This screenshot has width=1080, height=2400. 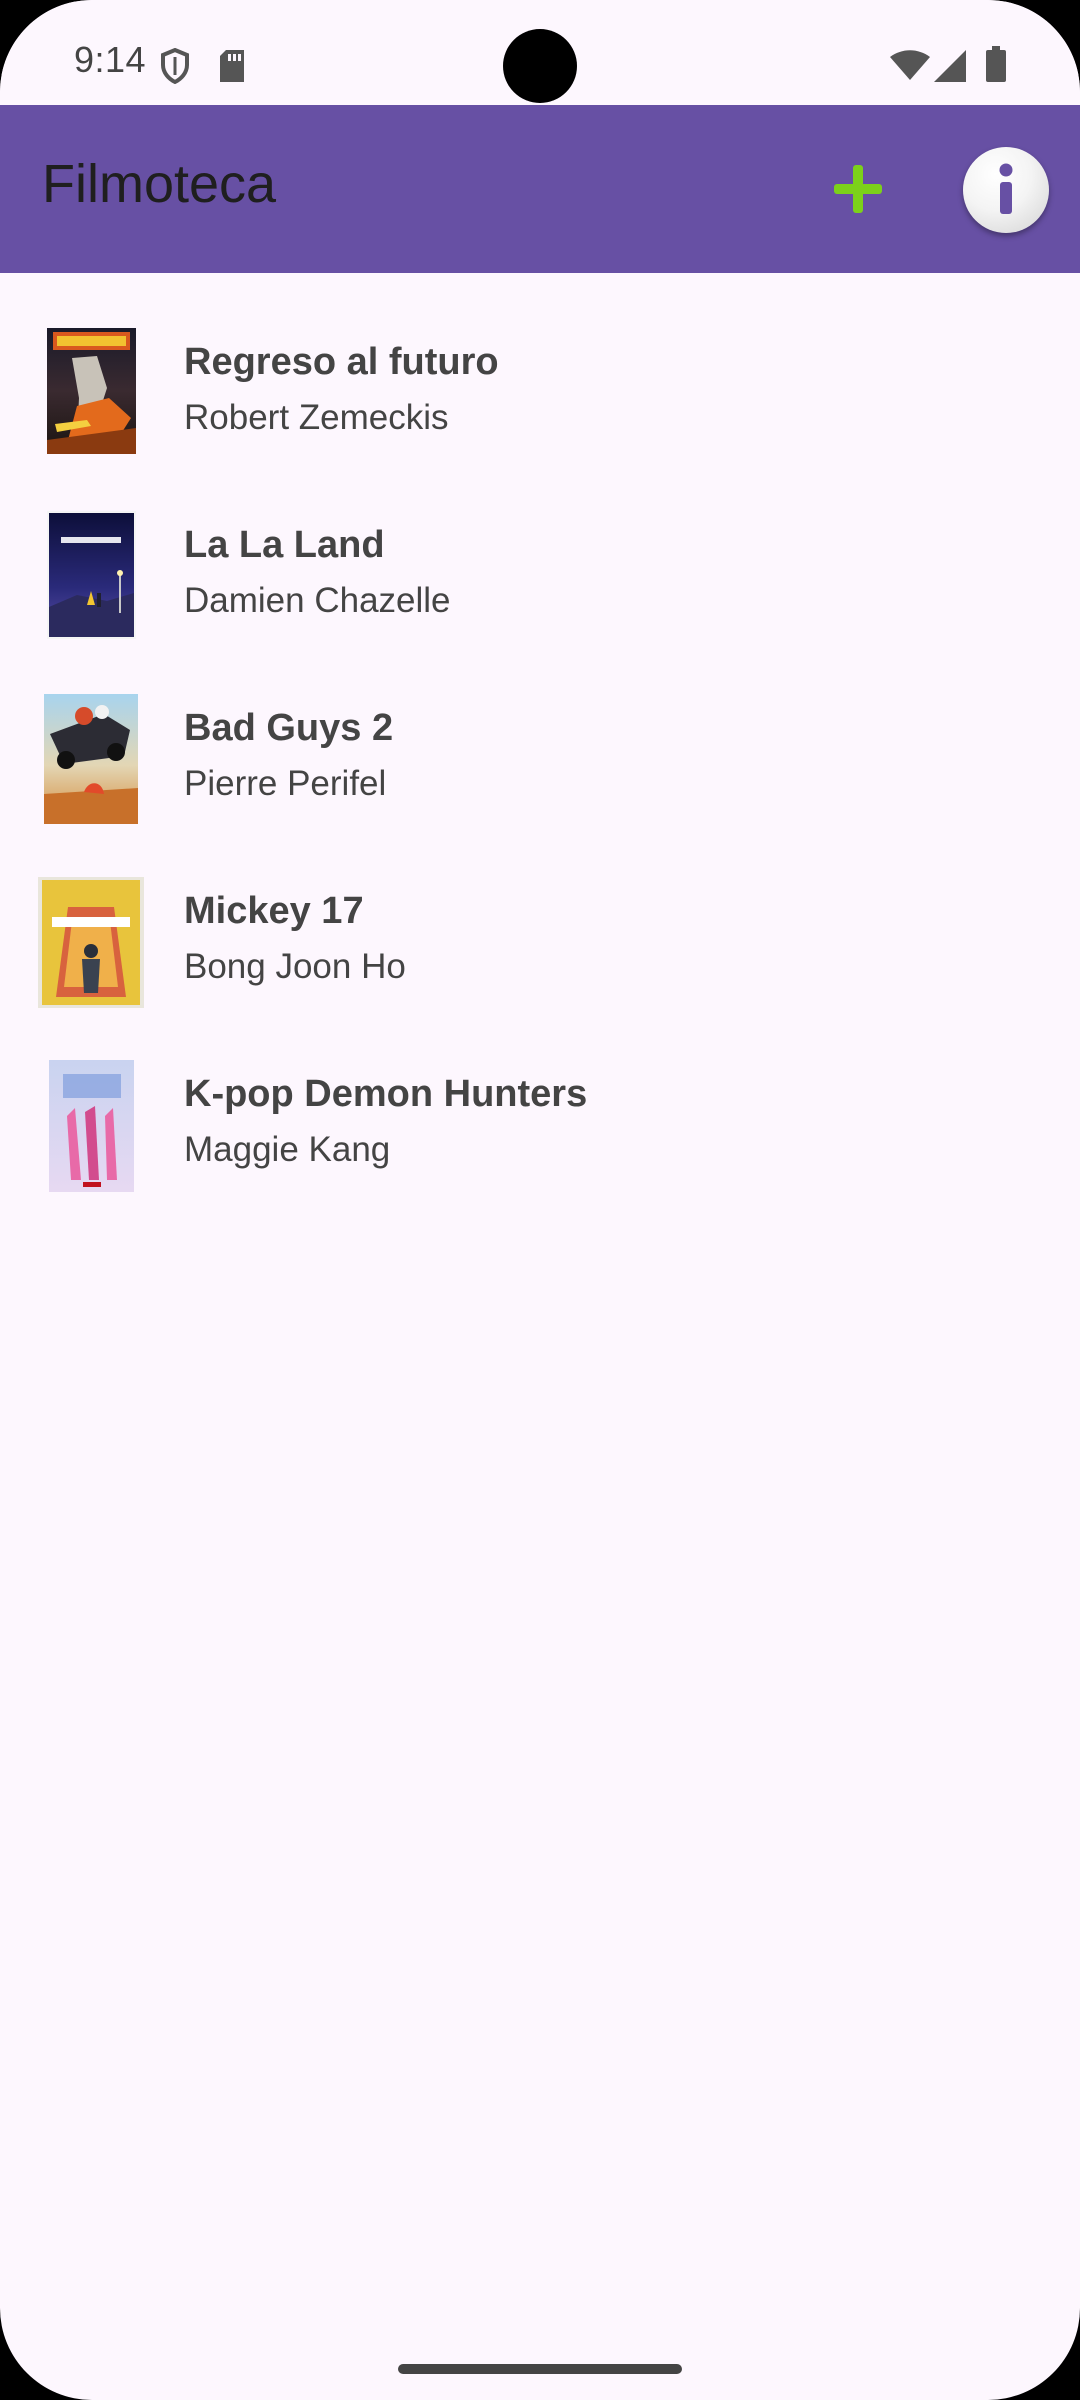 I want to click on wifi-icon, so click(x=910, y=65).